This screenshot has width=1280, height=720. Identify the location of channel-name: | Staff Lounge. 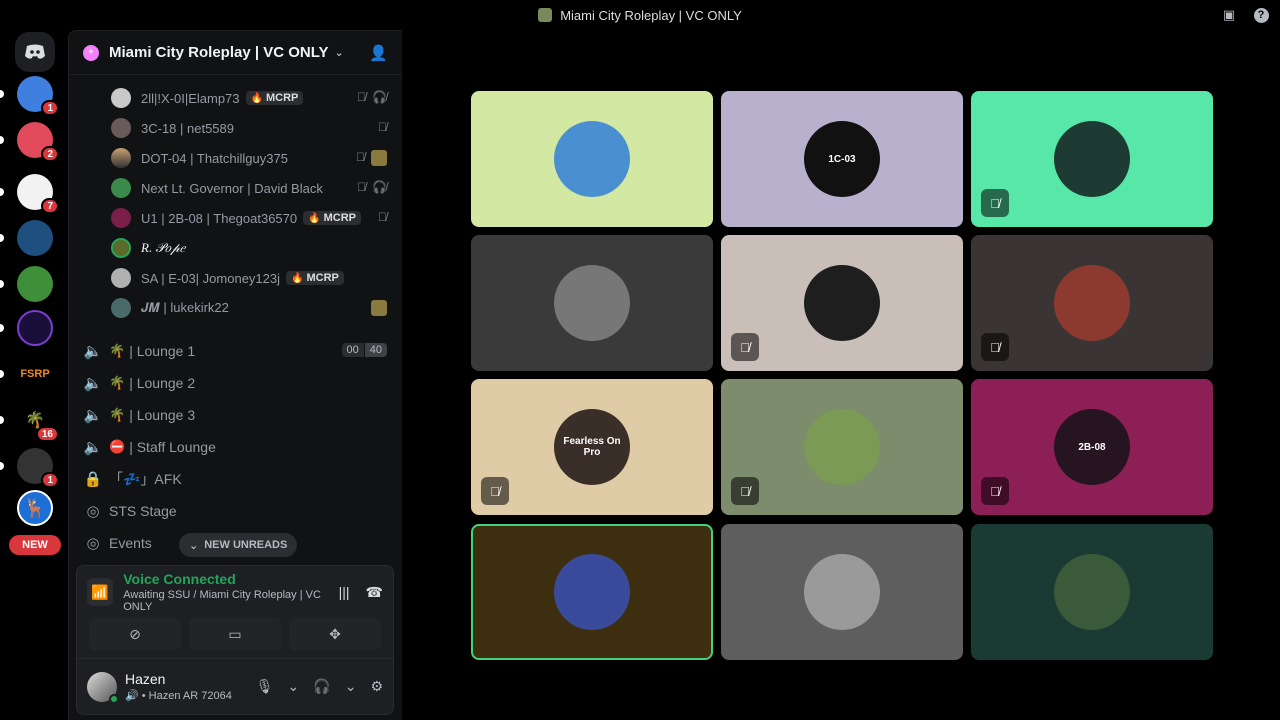
(172, 447).